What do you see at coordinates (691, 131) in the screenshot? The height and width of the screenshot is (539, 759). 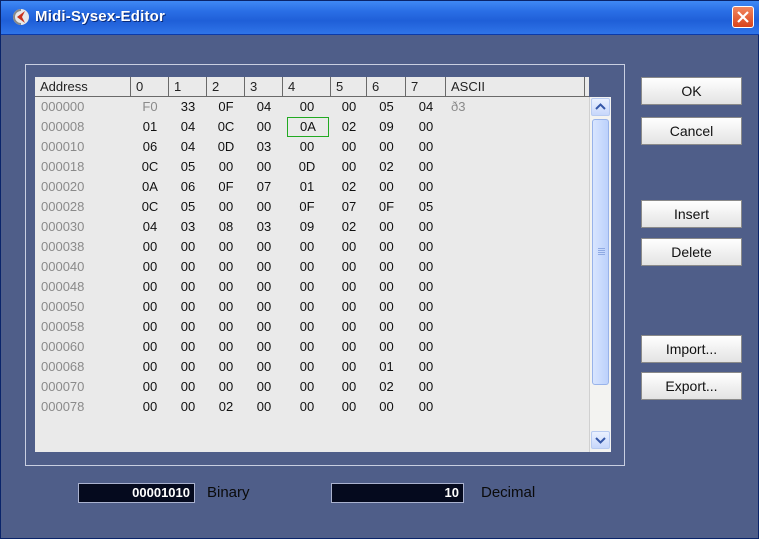 I see `cancel-button: Cancel` at bounding box center [691, 131].